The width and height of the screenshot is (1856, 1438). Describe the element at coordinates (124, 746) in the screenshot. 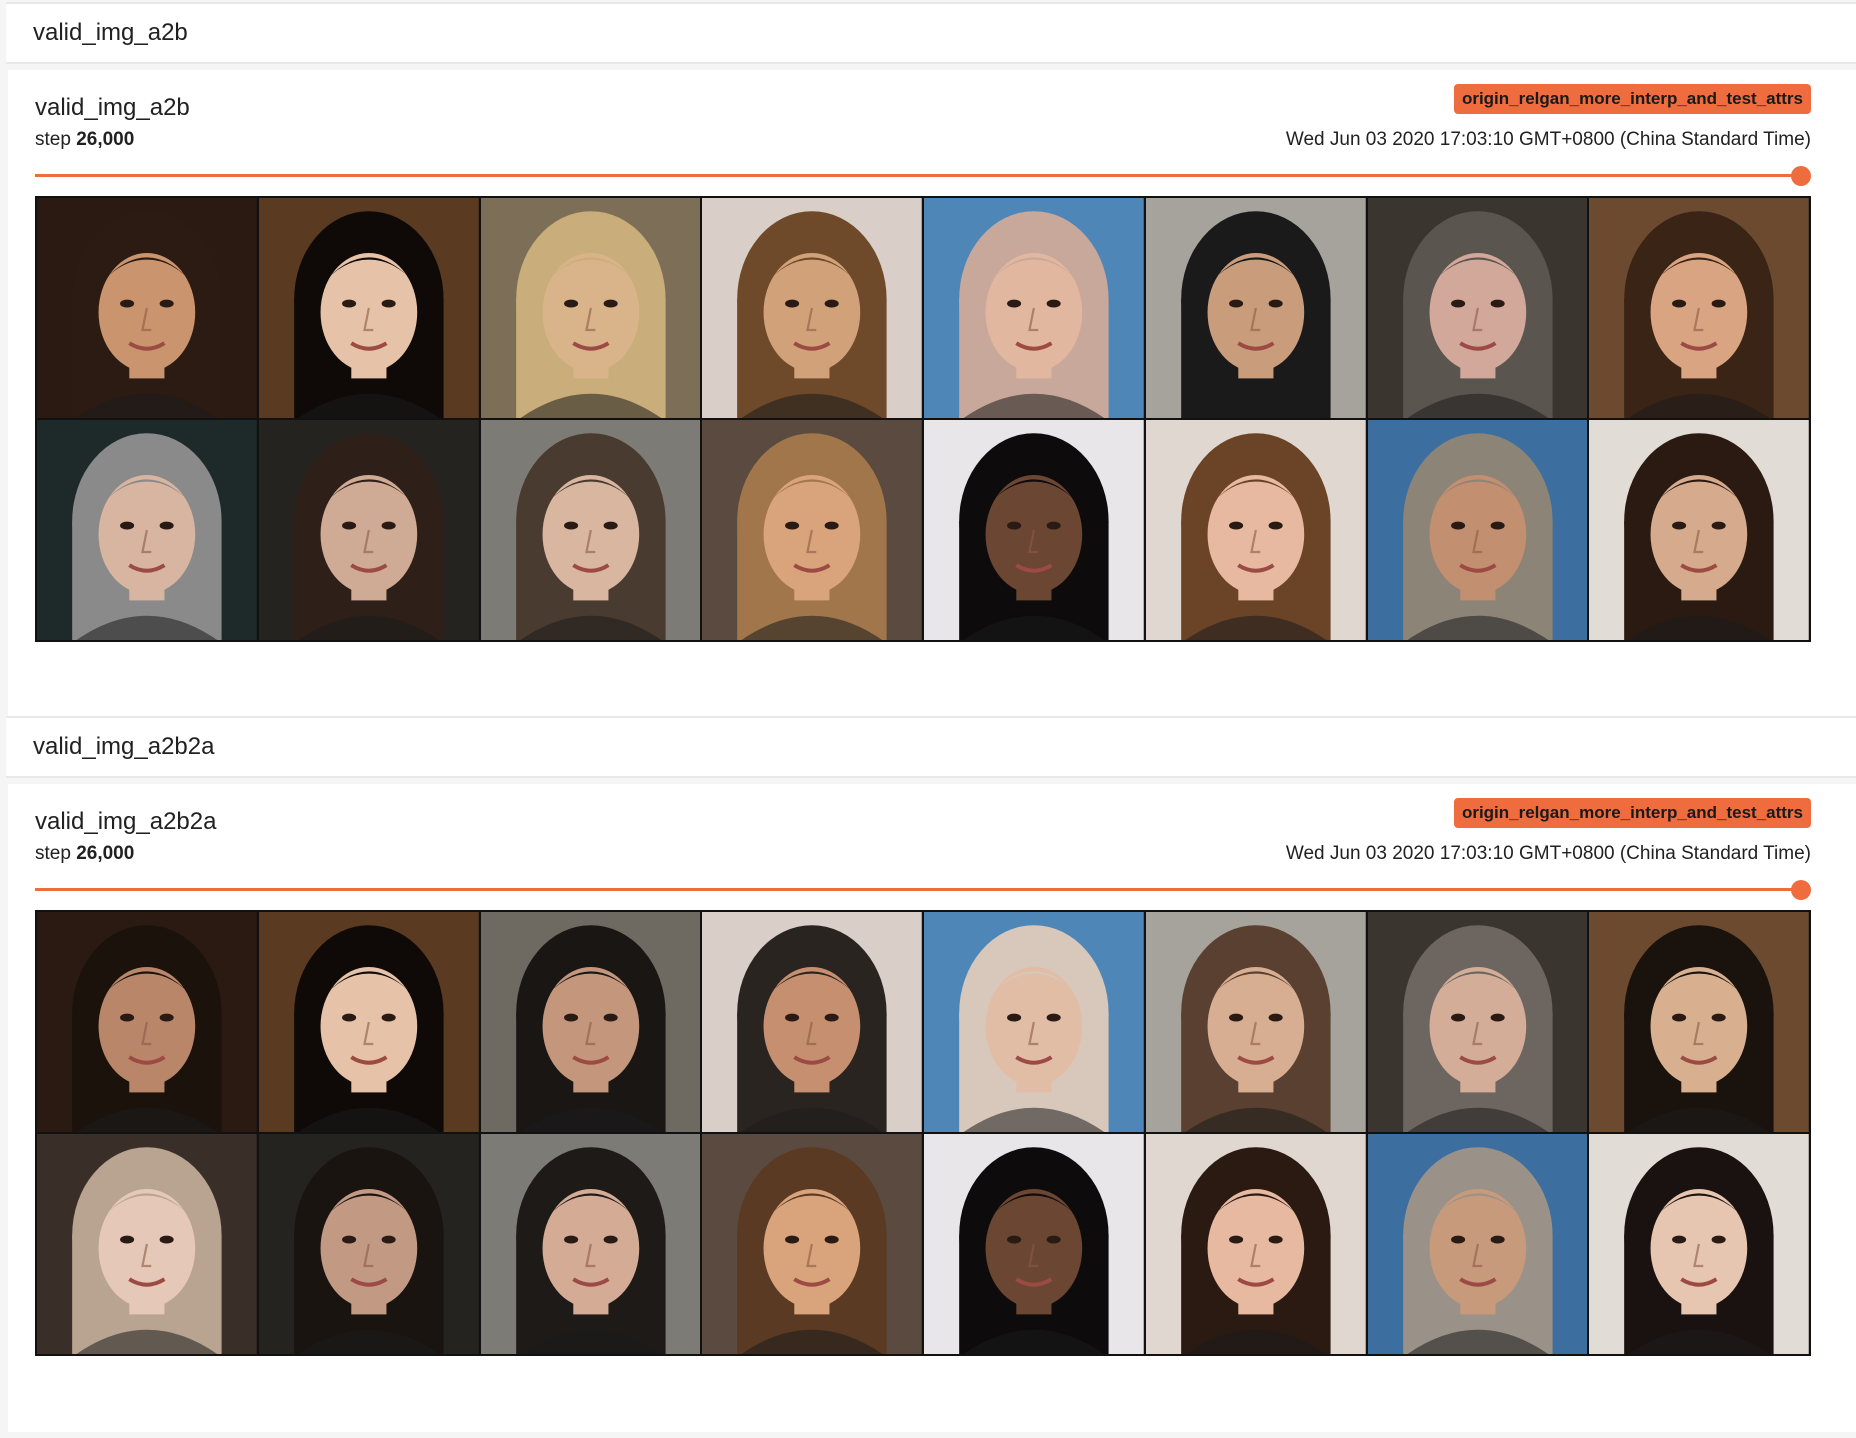

I see `group-title: valid_img_a2b2a` at that location.